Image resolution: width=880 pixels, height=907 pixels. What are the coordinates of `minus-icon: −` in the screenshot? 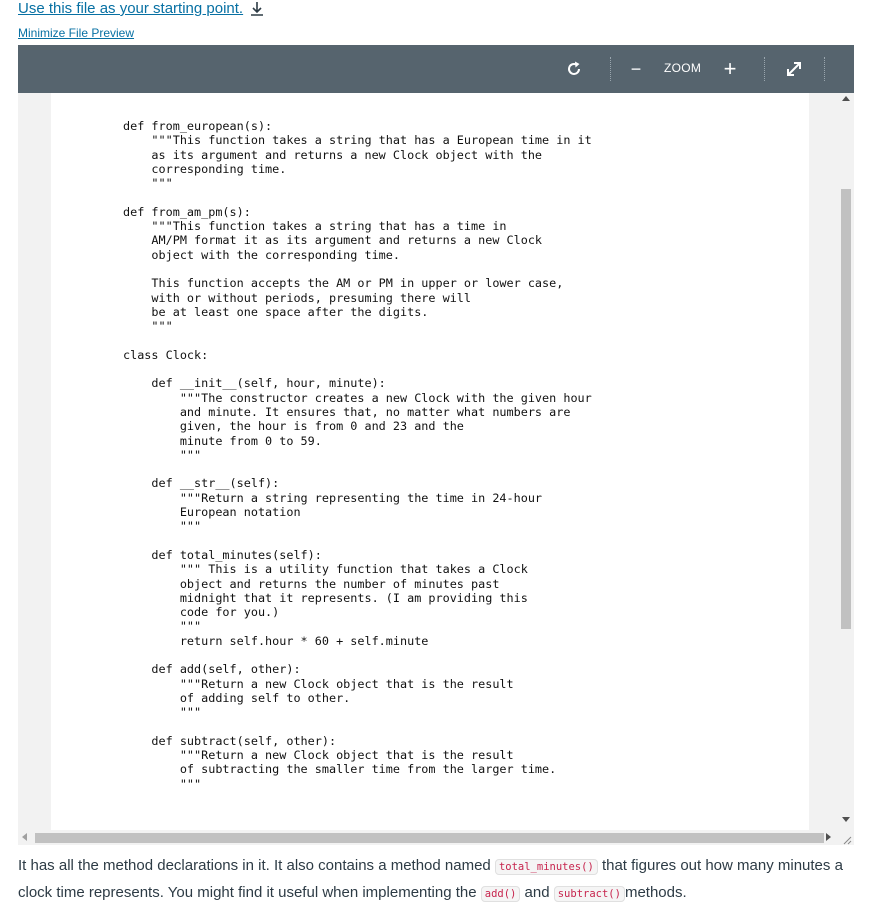 It's located at (636, 68).